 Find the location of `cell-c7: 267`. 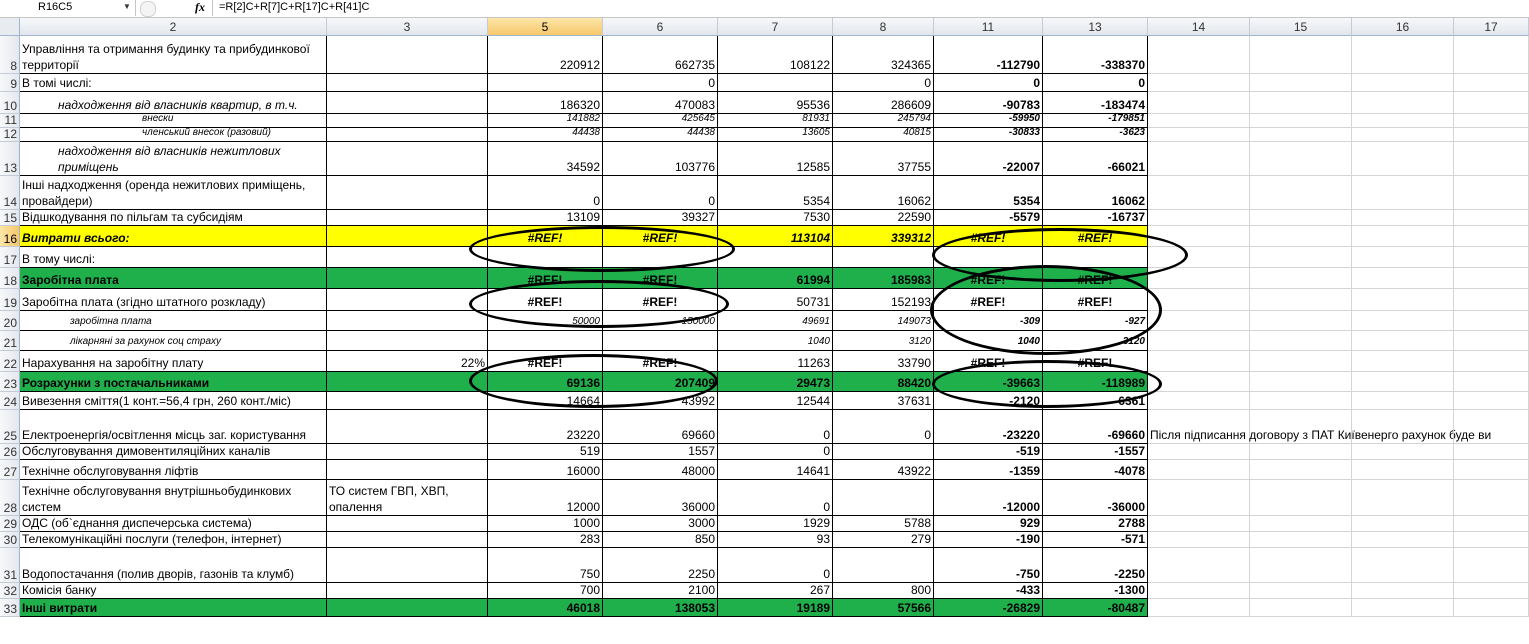

cell-c7: 267 is located at coordinates (775, 591).